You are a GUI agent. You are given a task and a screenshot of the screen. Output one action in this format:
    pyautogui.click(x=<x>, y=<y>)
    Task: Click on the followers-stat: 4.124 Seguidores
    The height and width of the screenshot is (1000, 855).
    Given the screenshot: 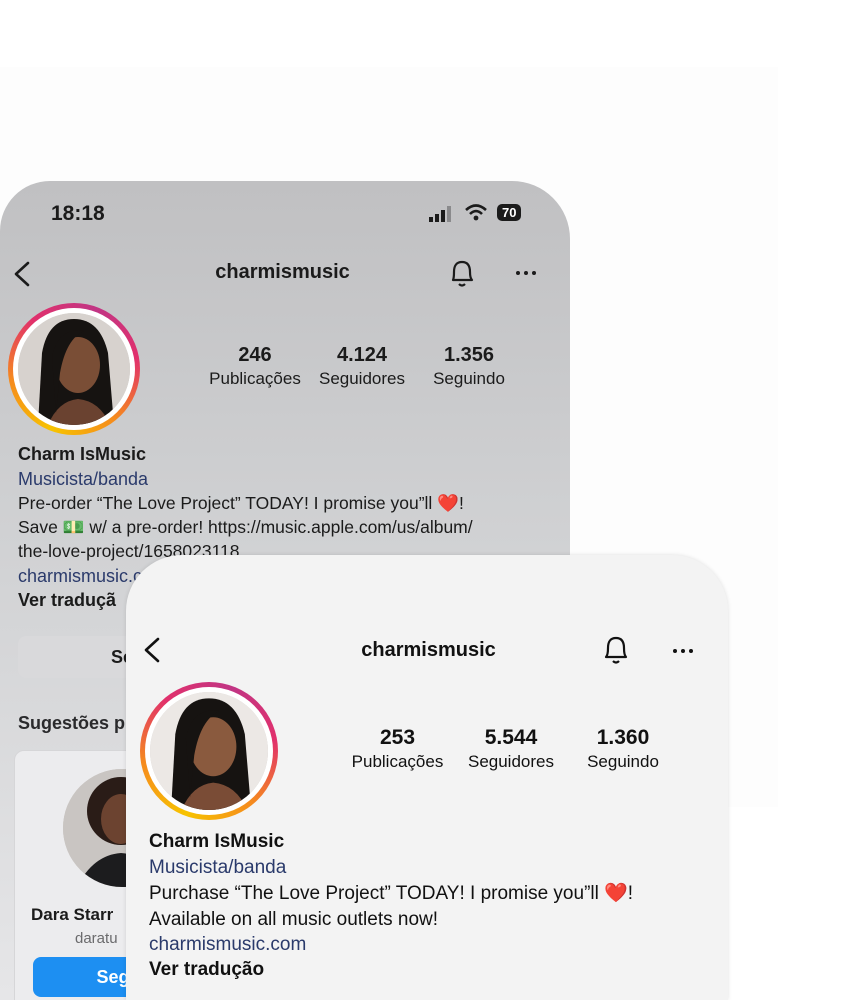 What is the action you would take?
    pyautogui.click(x=362, y=366)
    